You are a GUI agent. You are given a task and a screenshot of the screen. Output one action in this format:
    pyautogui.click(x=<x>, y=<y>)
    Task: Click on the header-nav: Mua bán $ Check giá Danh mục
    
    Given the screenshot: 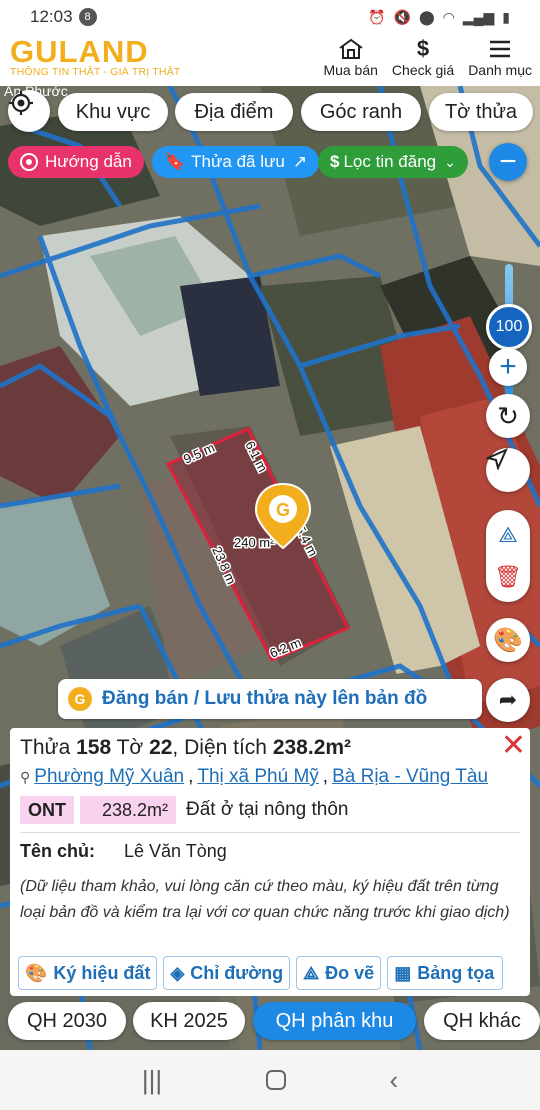 What is the action you would take?
    pyautogui.click(x=427, y=57)
    